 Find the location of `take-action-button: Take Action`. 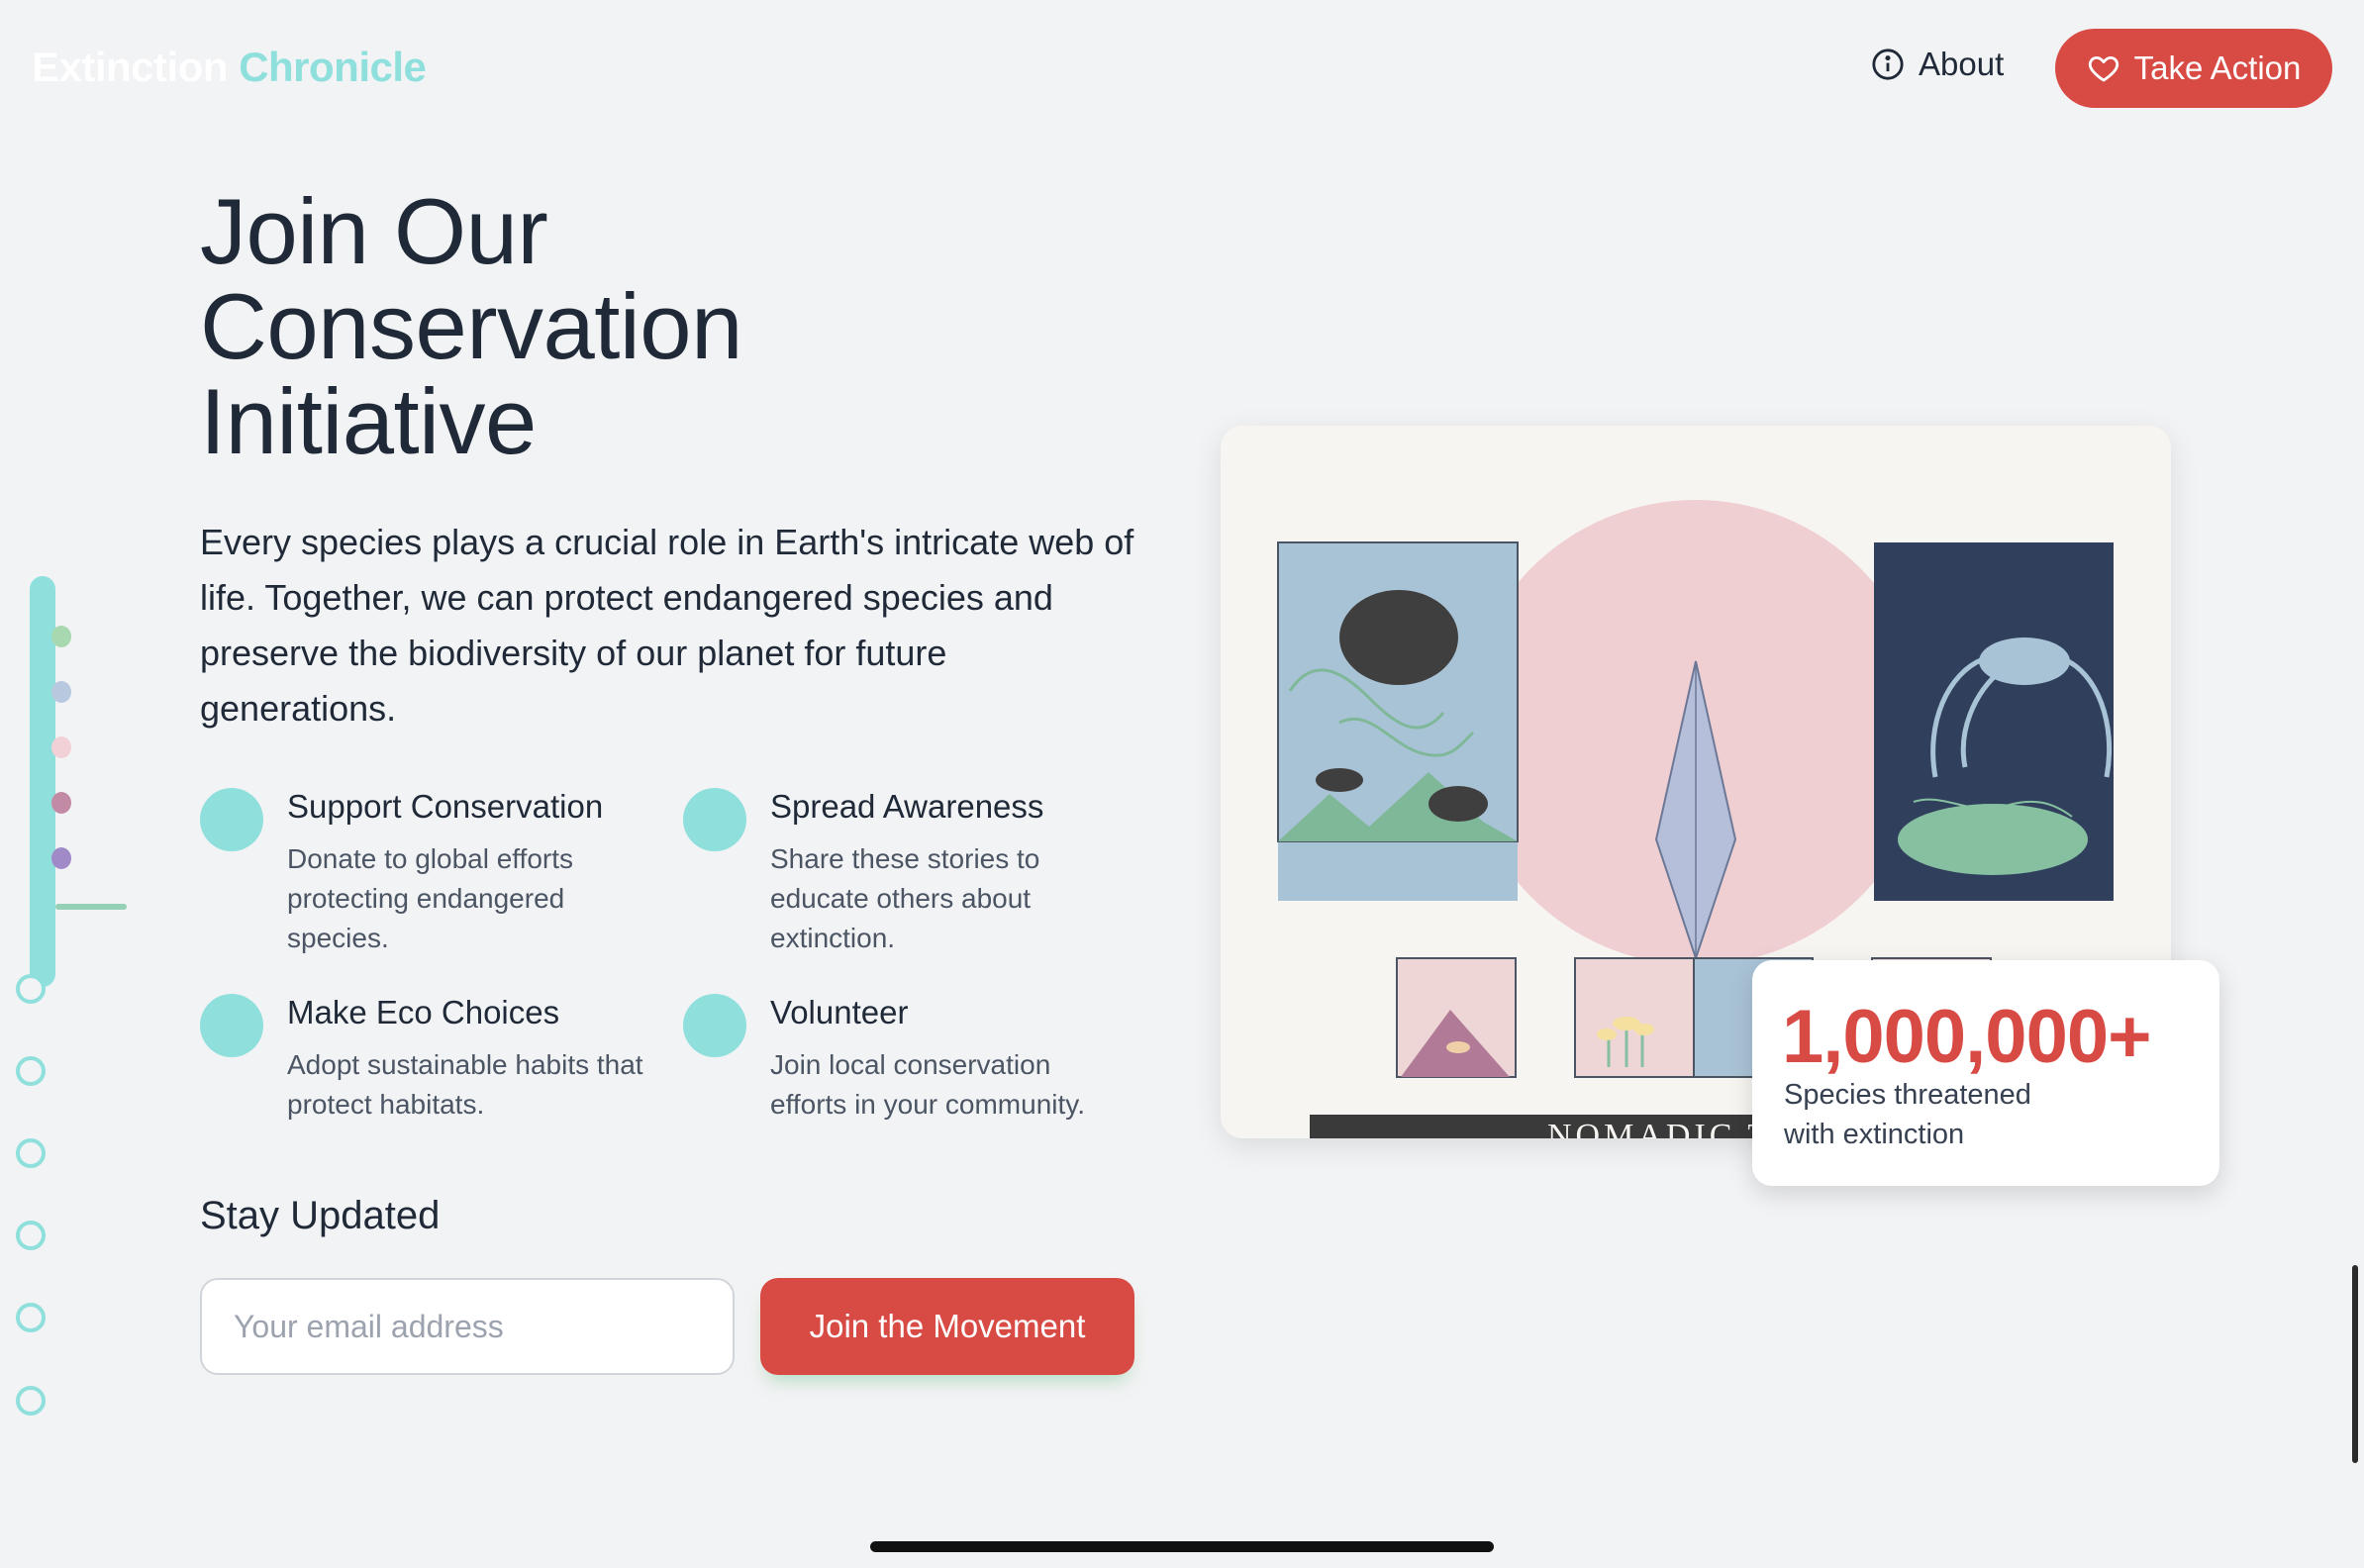

take-action-button: Take Action is located at coordinates (2193, 68).